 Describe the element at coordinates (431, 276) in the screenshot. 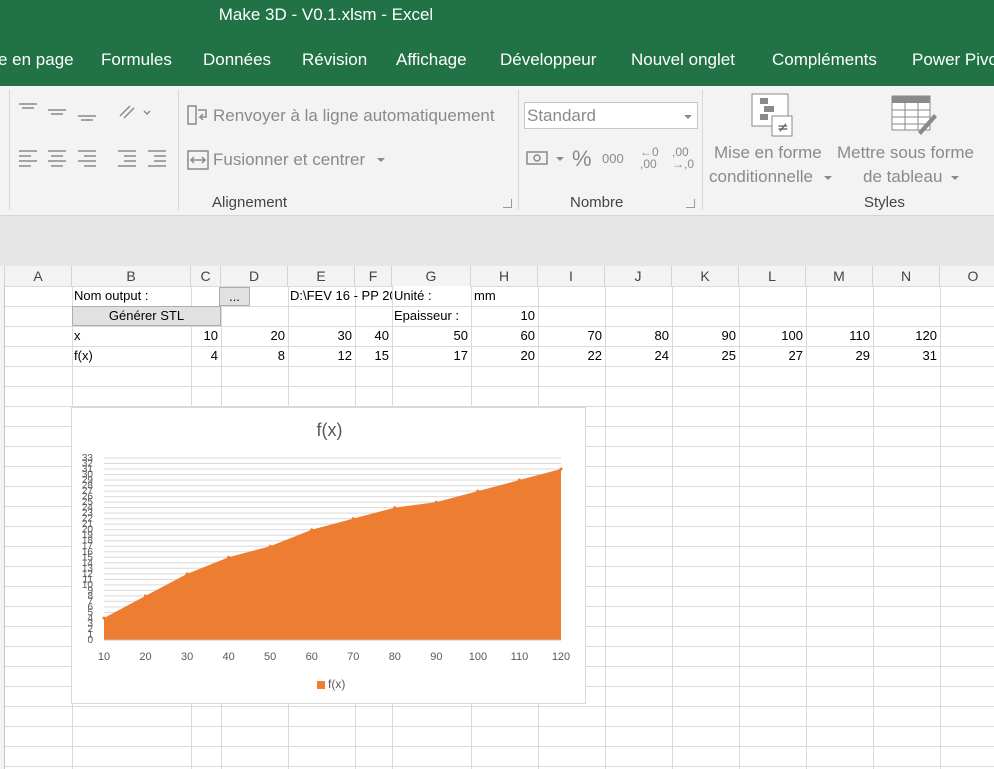

I see `column-header-g: G` at that location.